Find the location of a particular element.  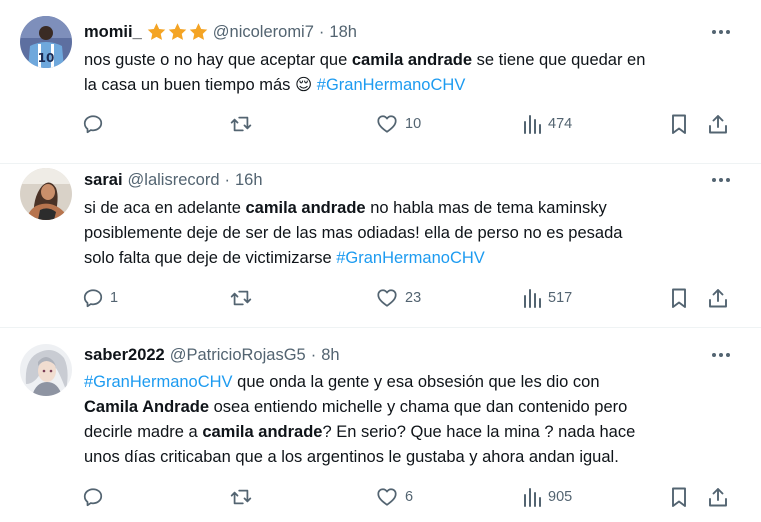

tweet-text-segment: solo falta que deje de victimizarse is located at coordinates (210, 258).